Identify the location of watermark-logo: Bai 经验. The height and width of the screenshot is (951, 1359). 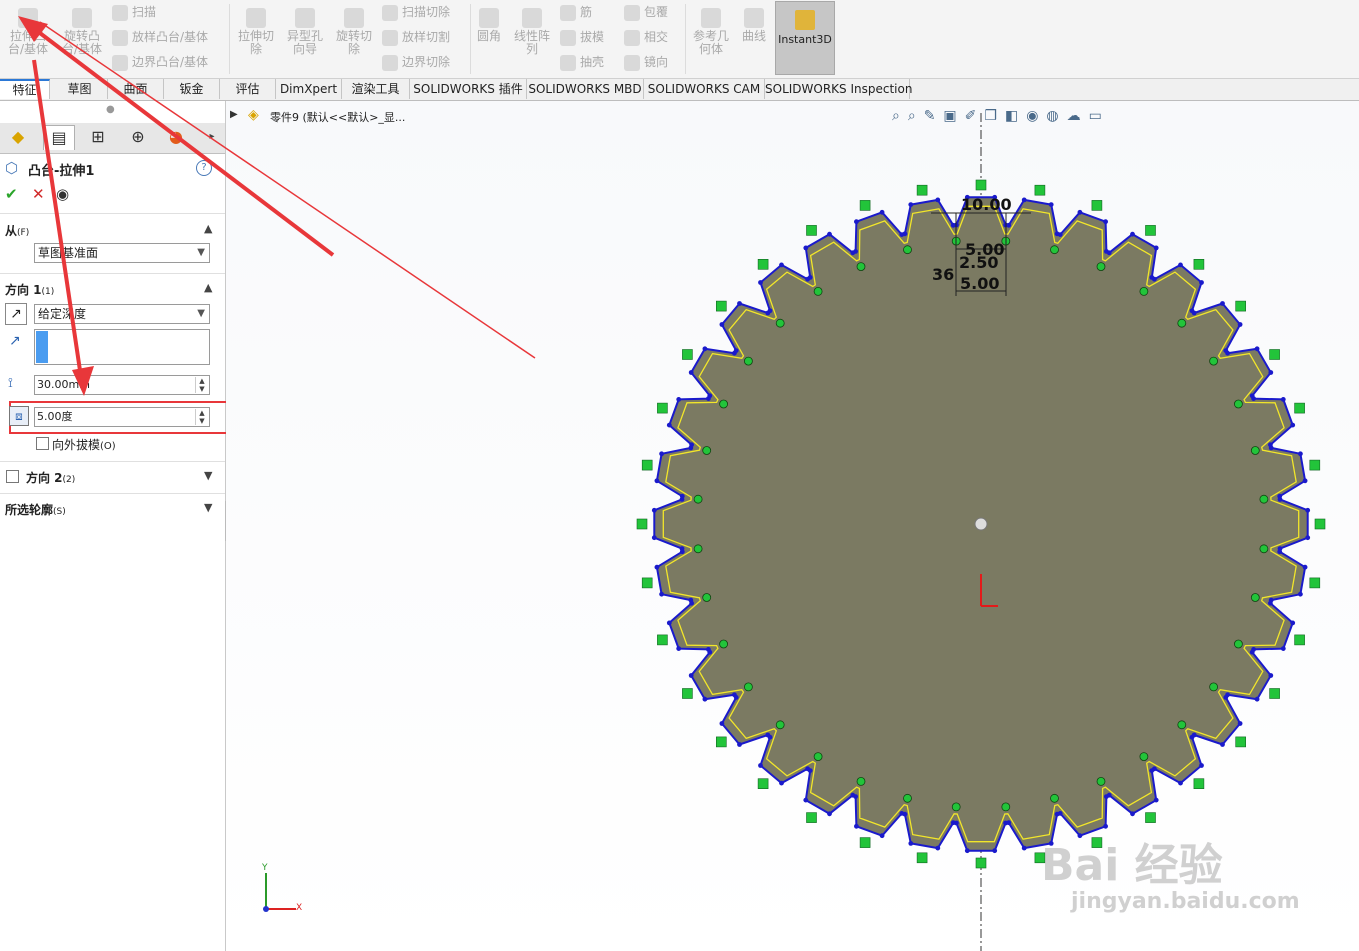
(1132, 865).